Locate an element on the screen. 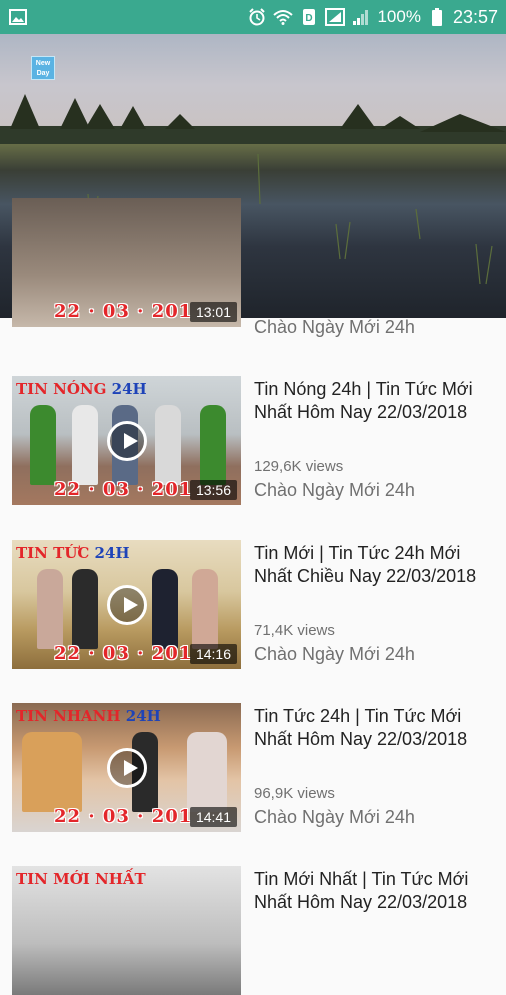 This screenshot has width=506, height=995. gallery-notification-icon is located at coordinates (18, 17).